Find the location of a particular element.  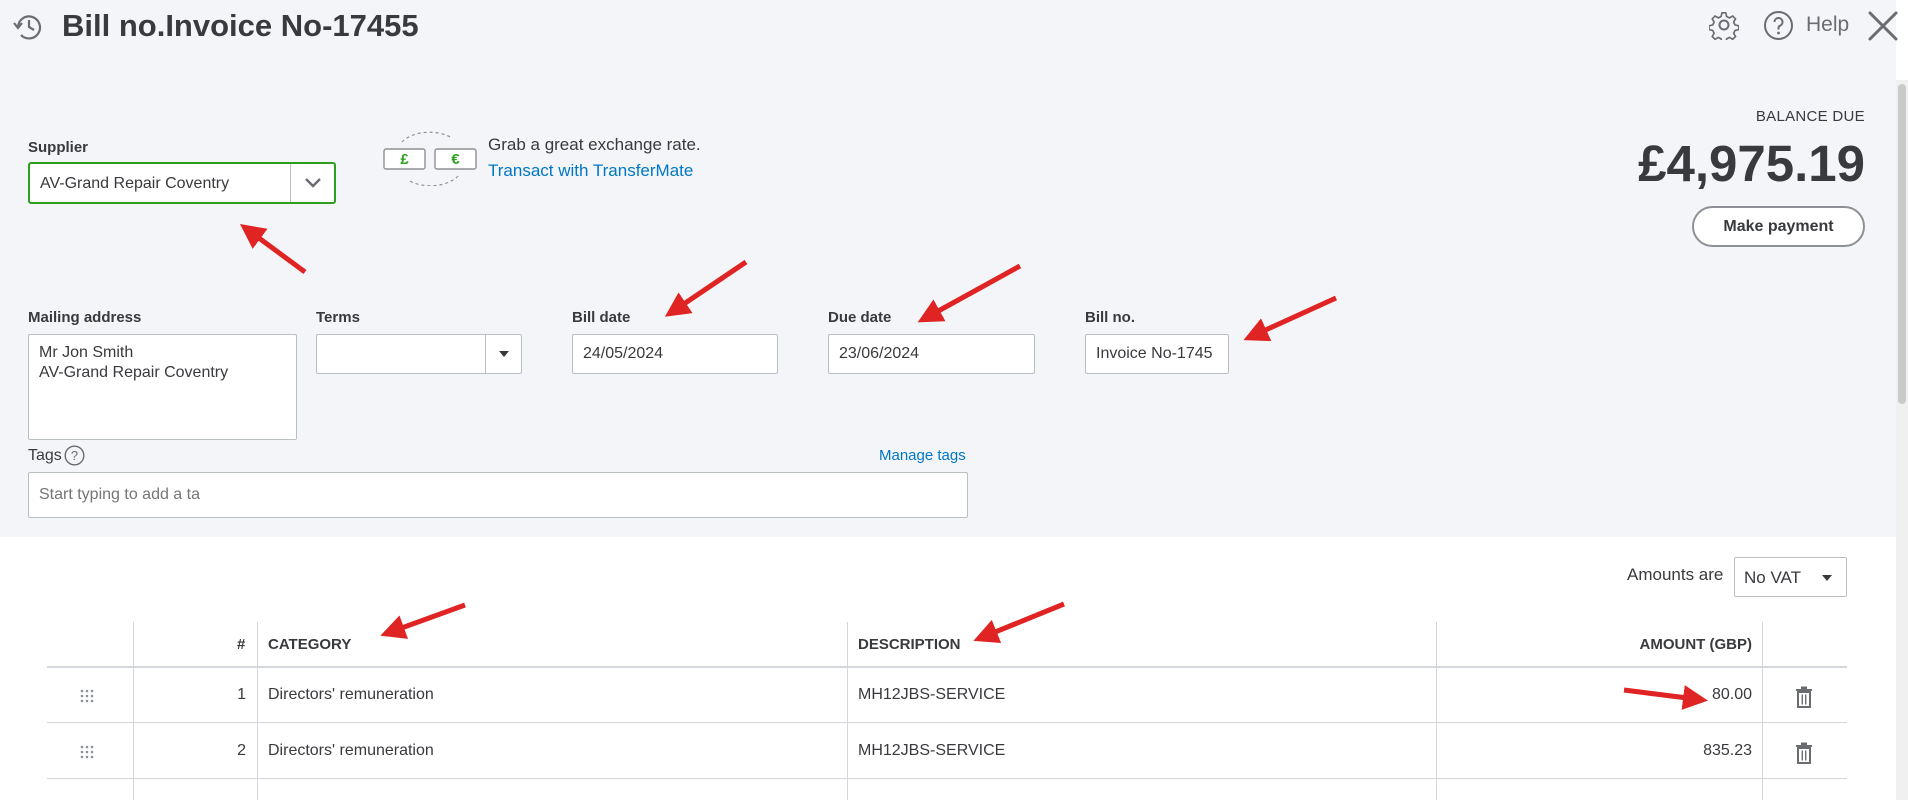

vat-treatment-select: No VAT is located at coordinates (1790, 577).